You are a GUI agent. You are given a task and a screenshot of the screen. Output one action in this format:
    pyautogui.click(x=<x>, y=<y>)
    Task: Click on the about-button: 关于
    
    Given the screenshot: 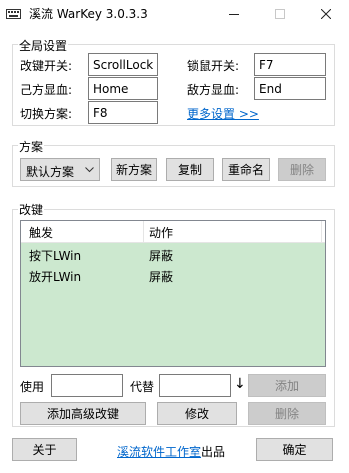 What is the action you would take?
    pyautogui.click(x=44, y=449)
    